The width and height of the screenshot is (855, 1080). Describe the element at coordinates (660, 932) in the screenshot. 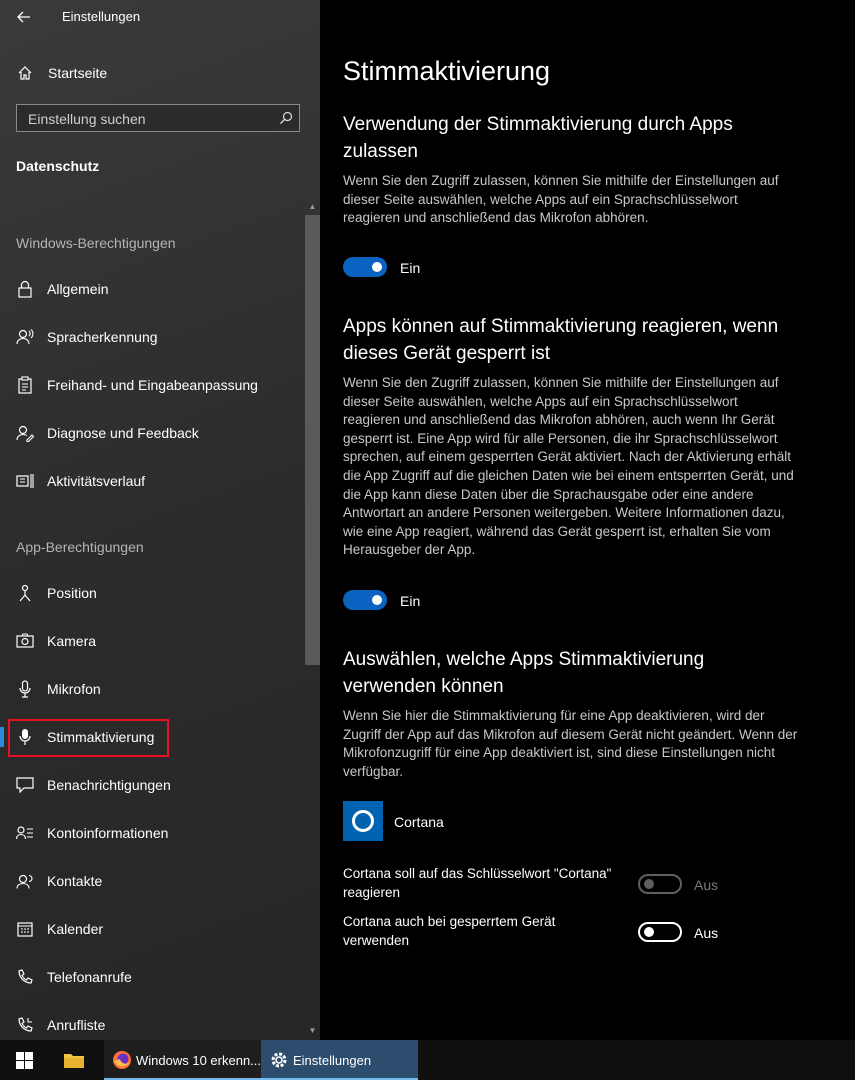

I see `toggle-cortana-locked` at that location.